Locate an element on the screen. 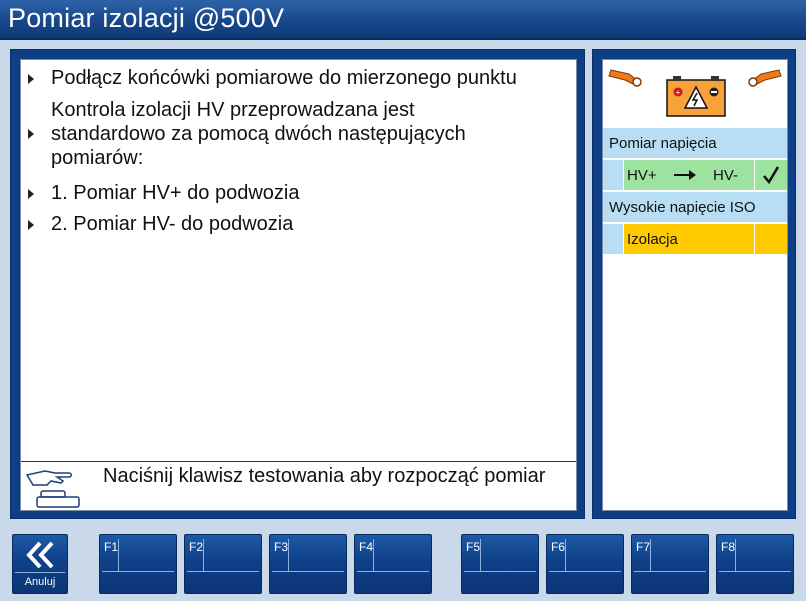 Image resolution: width=806 pixels, height=601 pixels. key-number: F6 is located at coordinates (558, 547).